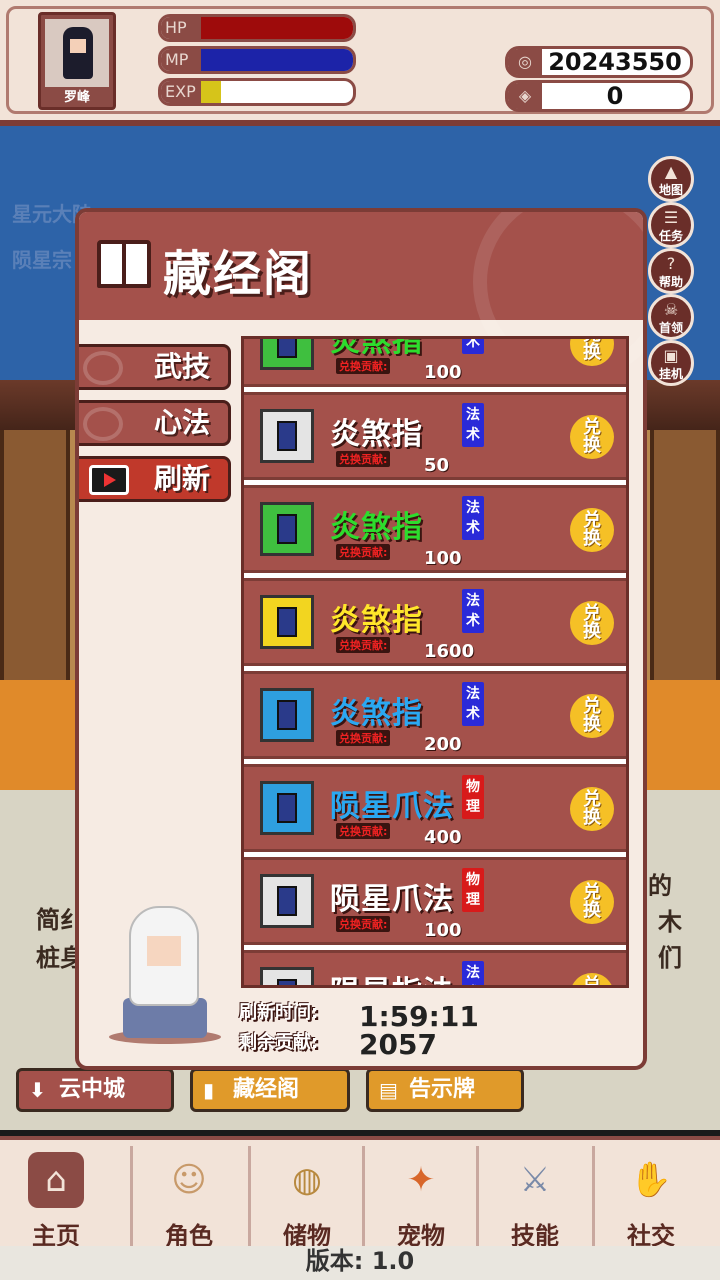 This screenshot has height=1280, width=720. I want to click on coin-icon: ◎, so click(525, 62).